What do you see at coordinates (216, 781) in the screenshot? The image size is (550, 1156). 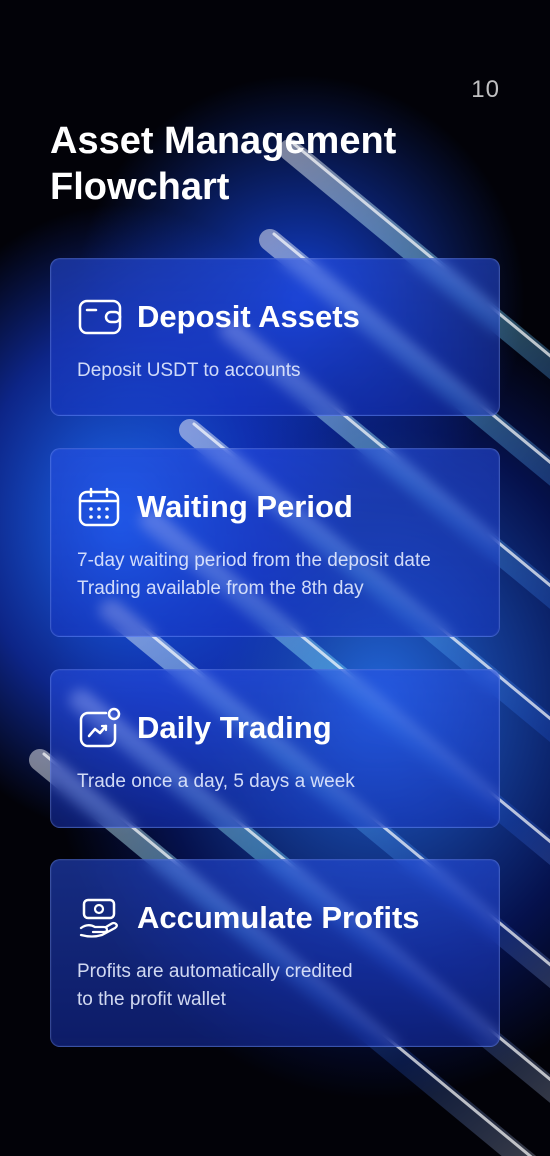 I see `description-line: Trade once a day, 5 days a week` at bounding box center [216, 781].